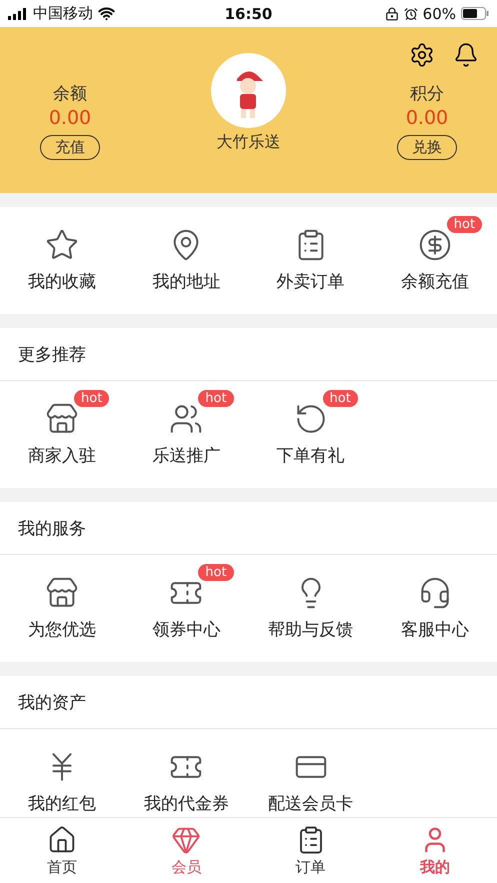 This screenshot has width=497, height=883. What do you see at coordinates (248, 702) in the screenshot?
I see `section-title: 我的资产` at bounding box center [248, 702].